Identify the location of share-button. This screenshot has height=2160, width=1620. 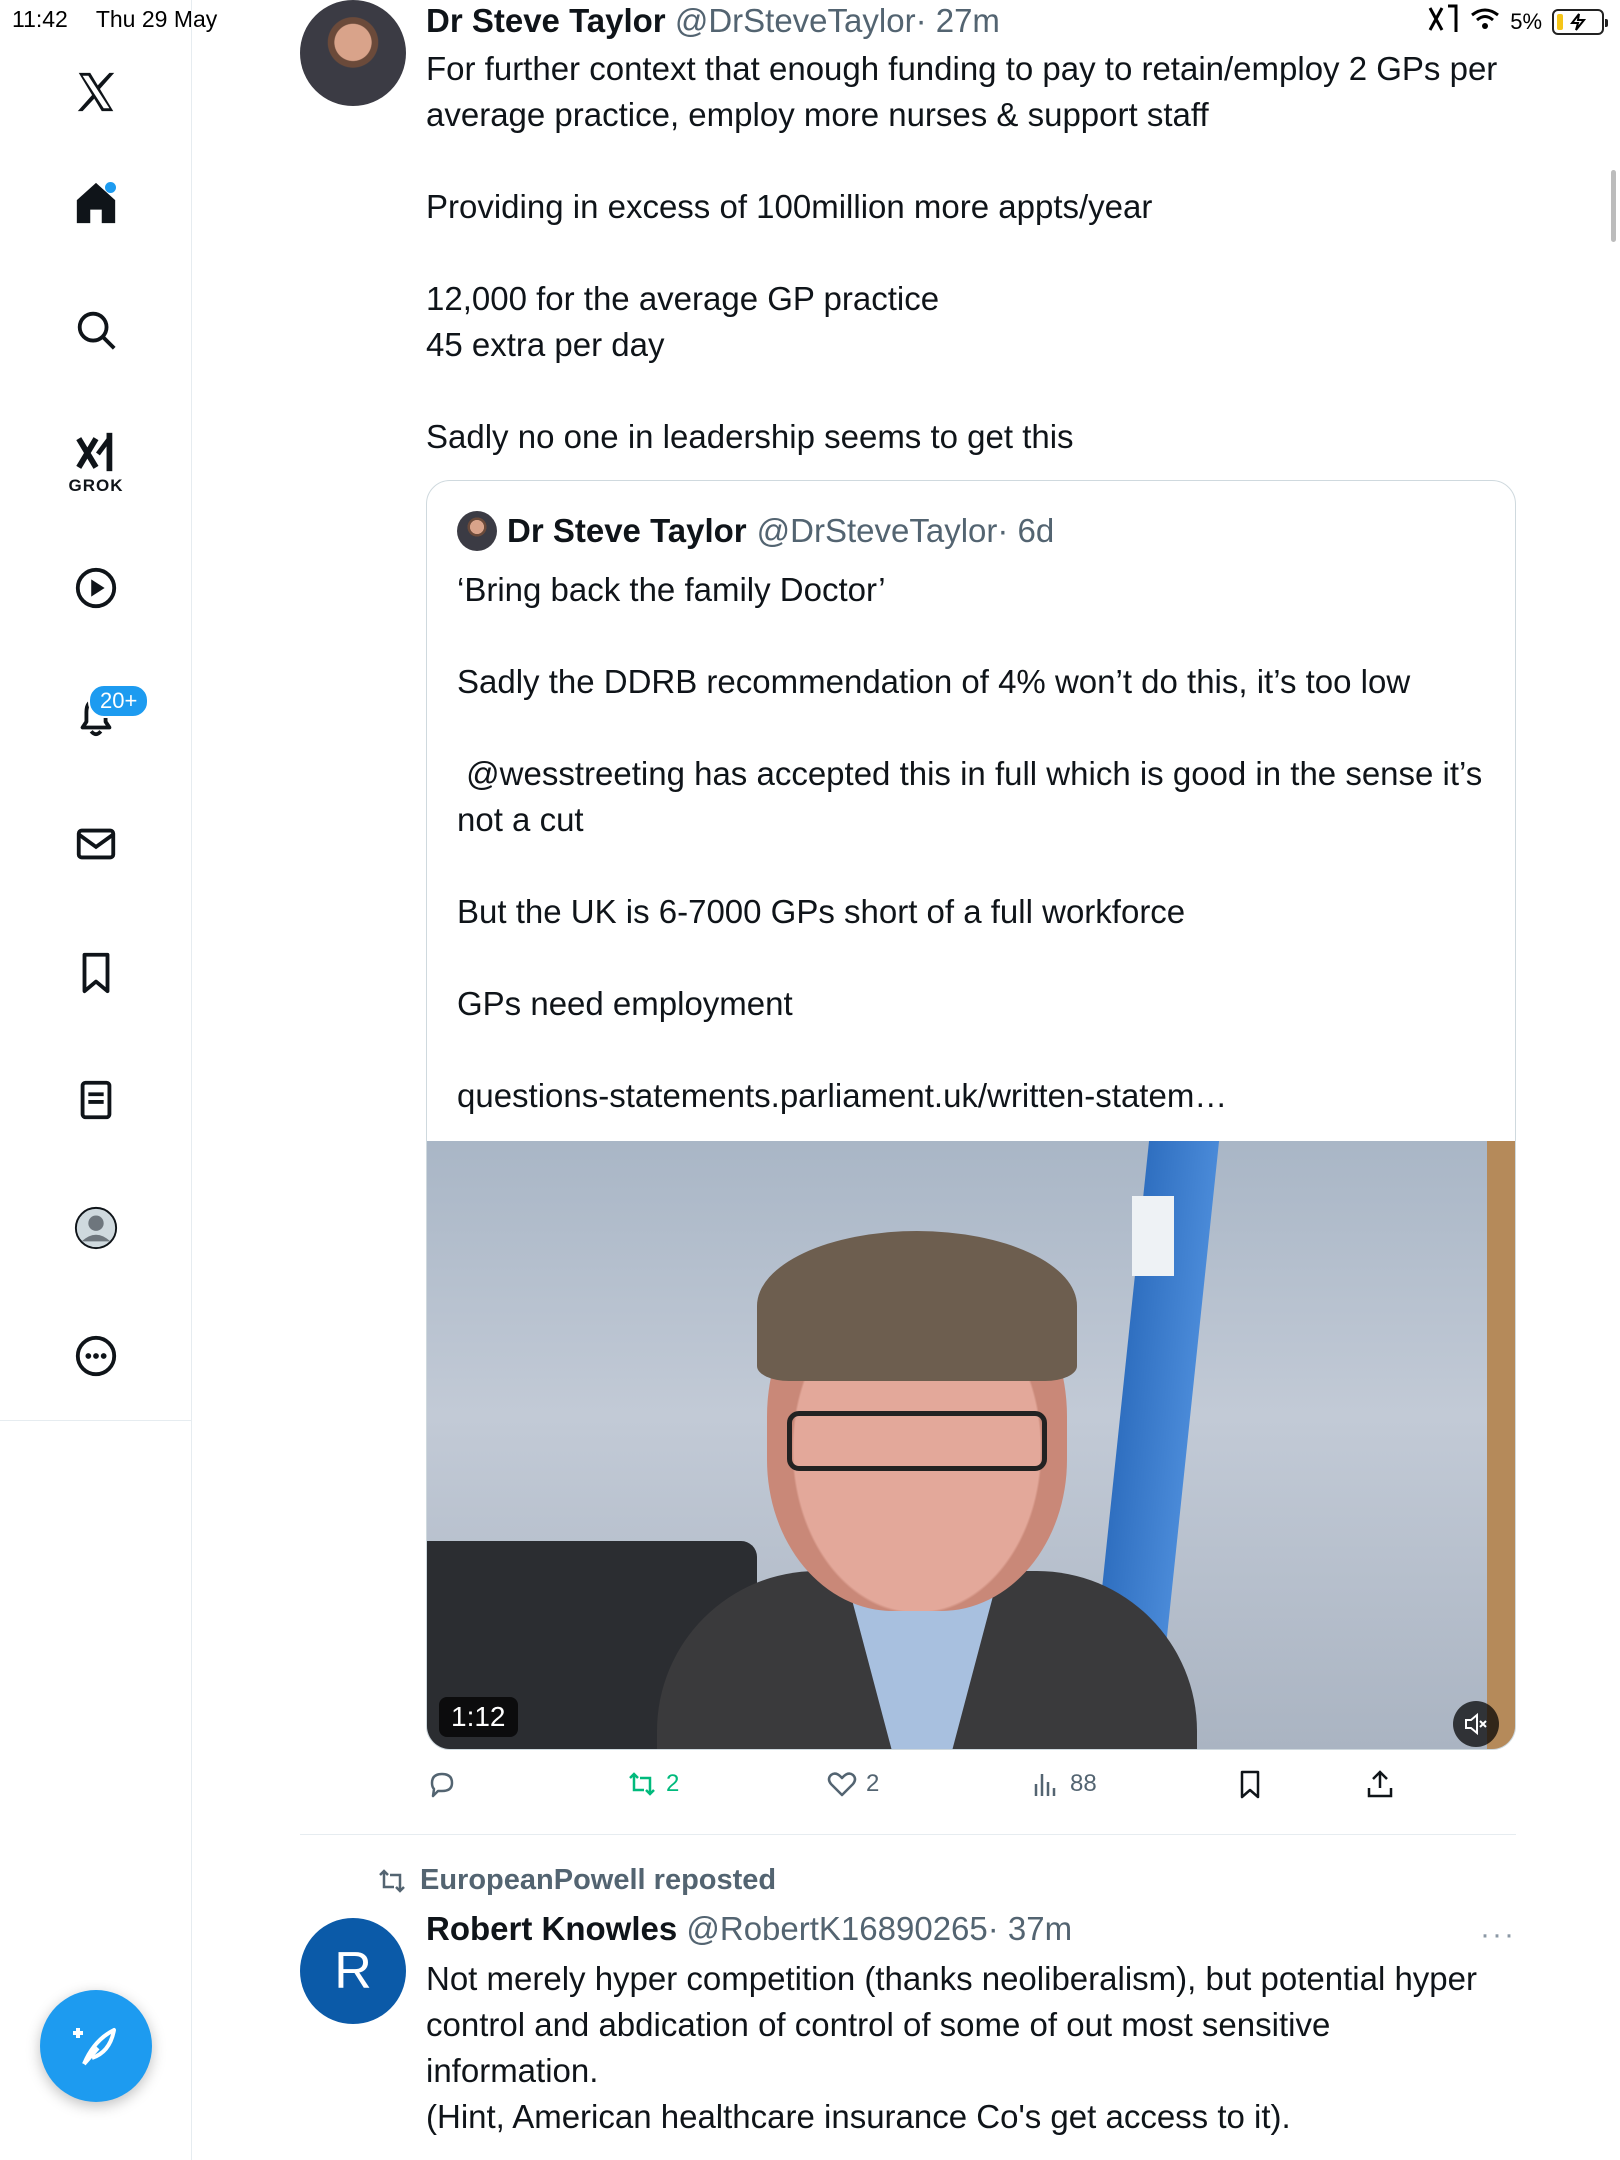
(1380, 1784).